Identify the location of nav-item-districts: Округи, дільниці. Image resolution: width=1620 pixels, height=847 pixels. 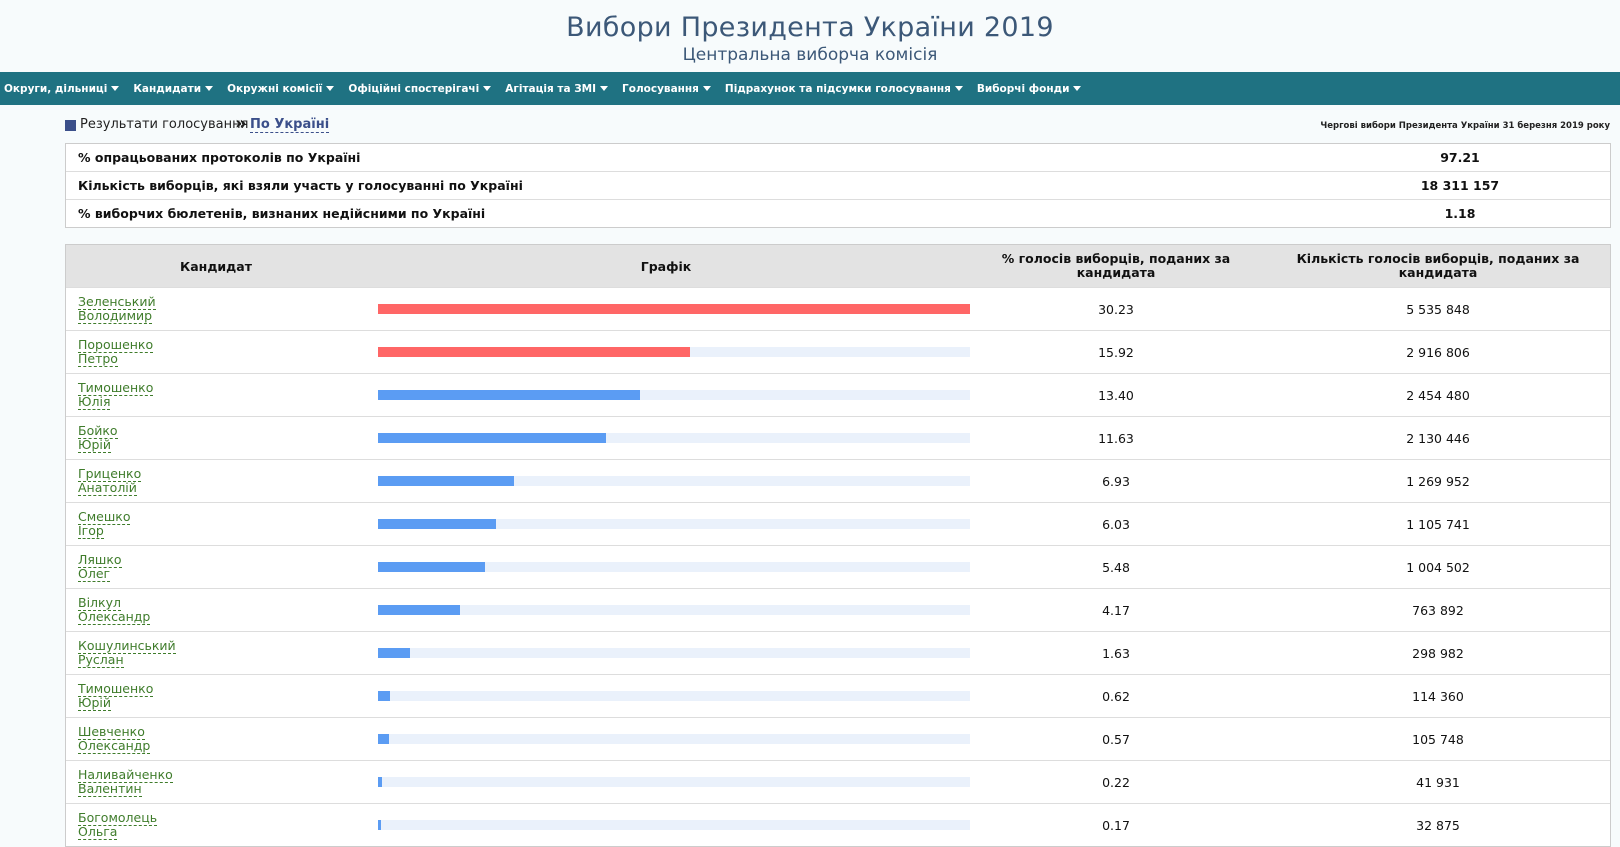
(62, 88).